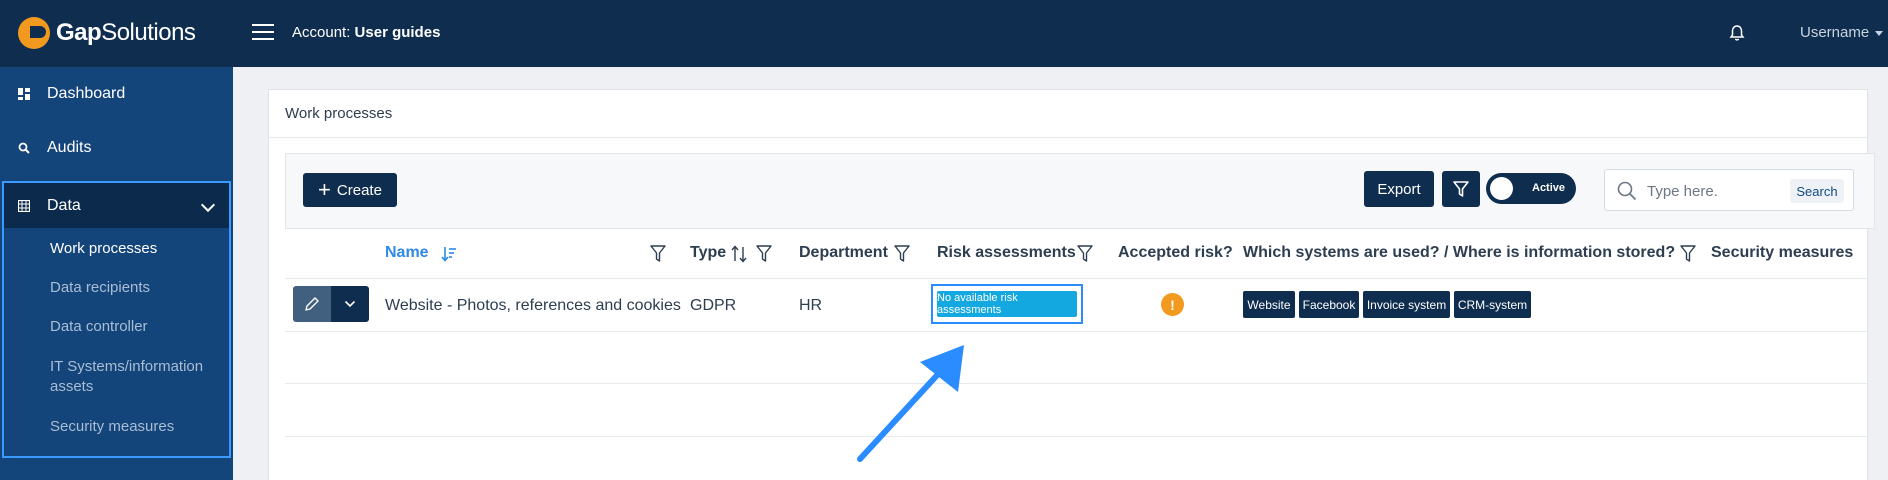 This screenshot has height=480, width=1888. What do you see at coordinates (1501, 188) in the screenshot?
I see `toggle-knob` at bounding box center [1501, 188].